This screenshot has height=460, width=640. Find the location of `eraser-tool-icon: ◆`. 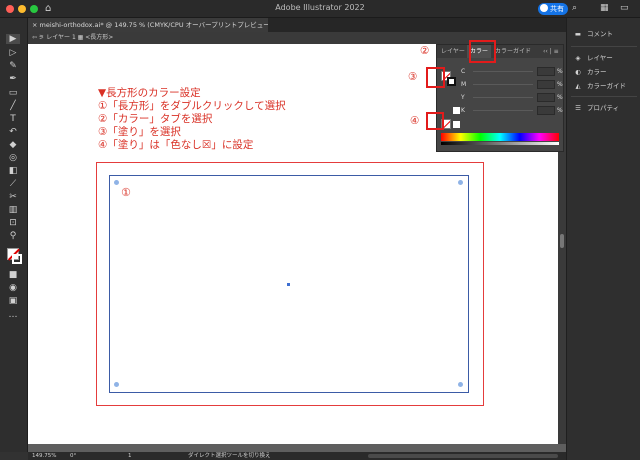

eraser-tool-icon: ◆ is located at coordinates (13, 145).